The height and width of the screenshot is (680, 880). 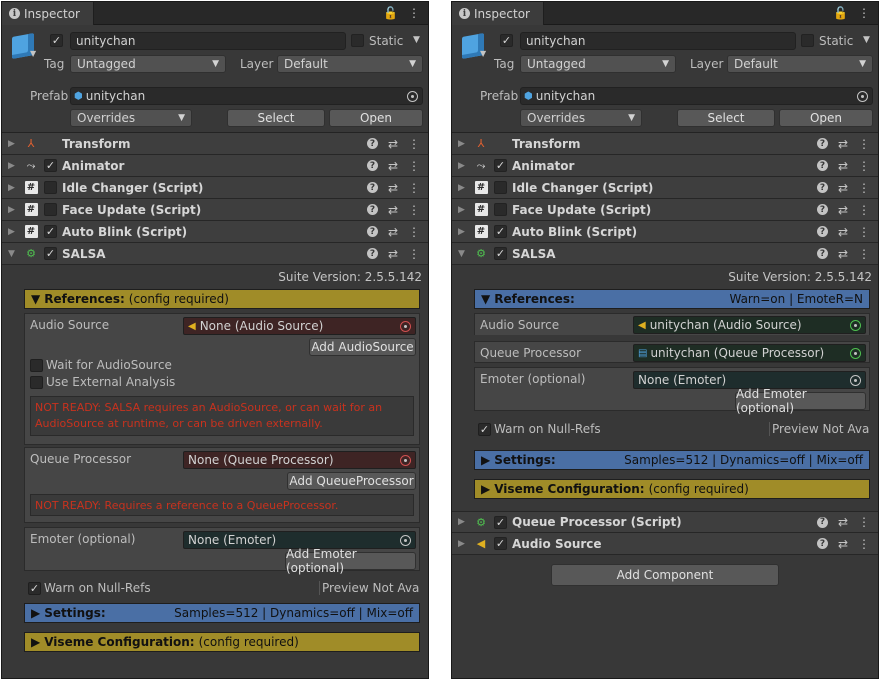 I want to click on references-foldout: ▼ References: Warn=on | EmoteR=N, so click(x=672, y=299).